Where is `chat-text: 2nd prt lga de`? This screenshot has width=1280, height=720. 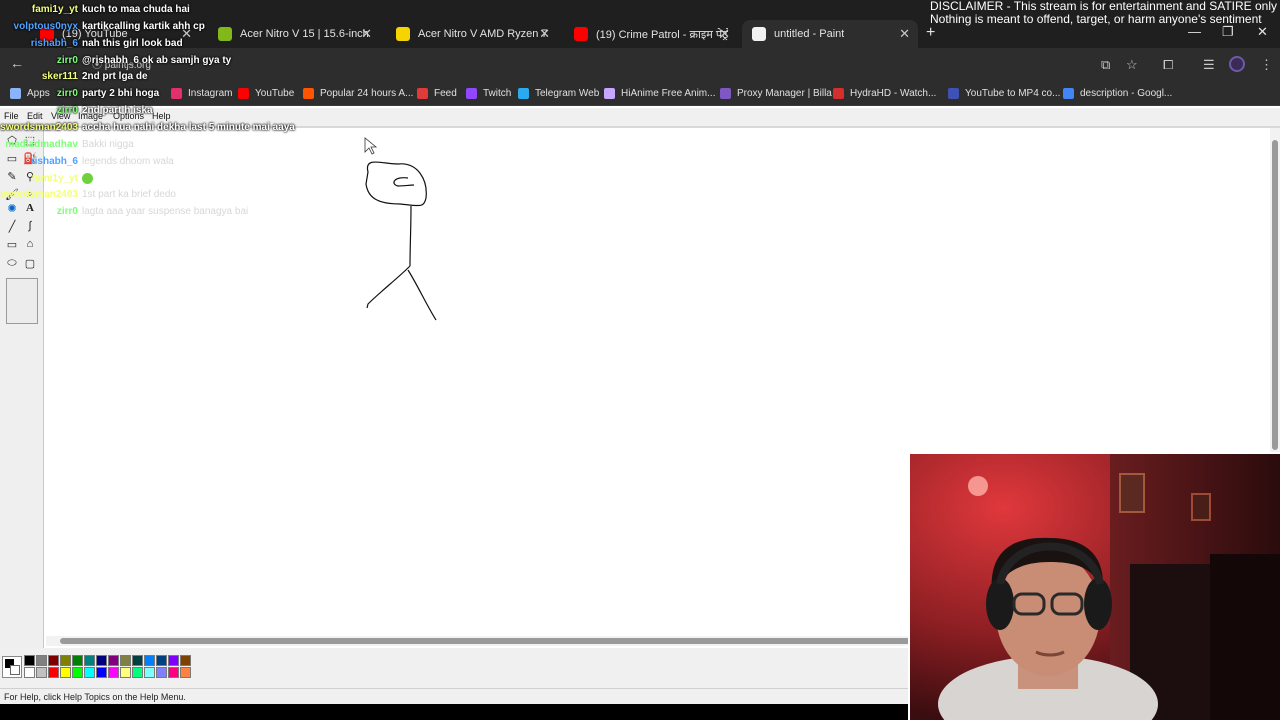
chat-text: 2nd prt lga de is located at coordinates (115, 76).